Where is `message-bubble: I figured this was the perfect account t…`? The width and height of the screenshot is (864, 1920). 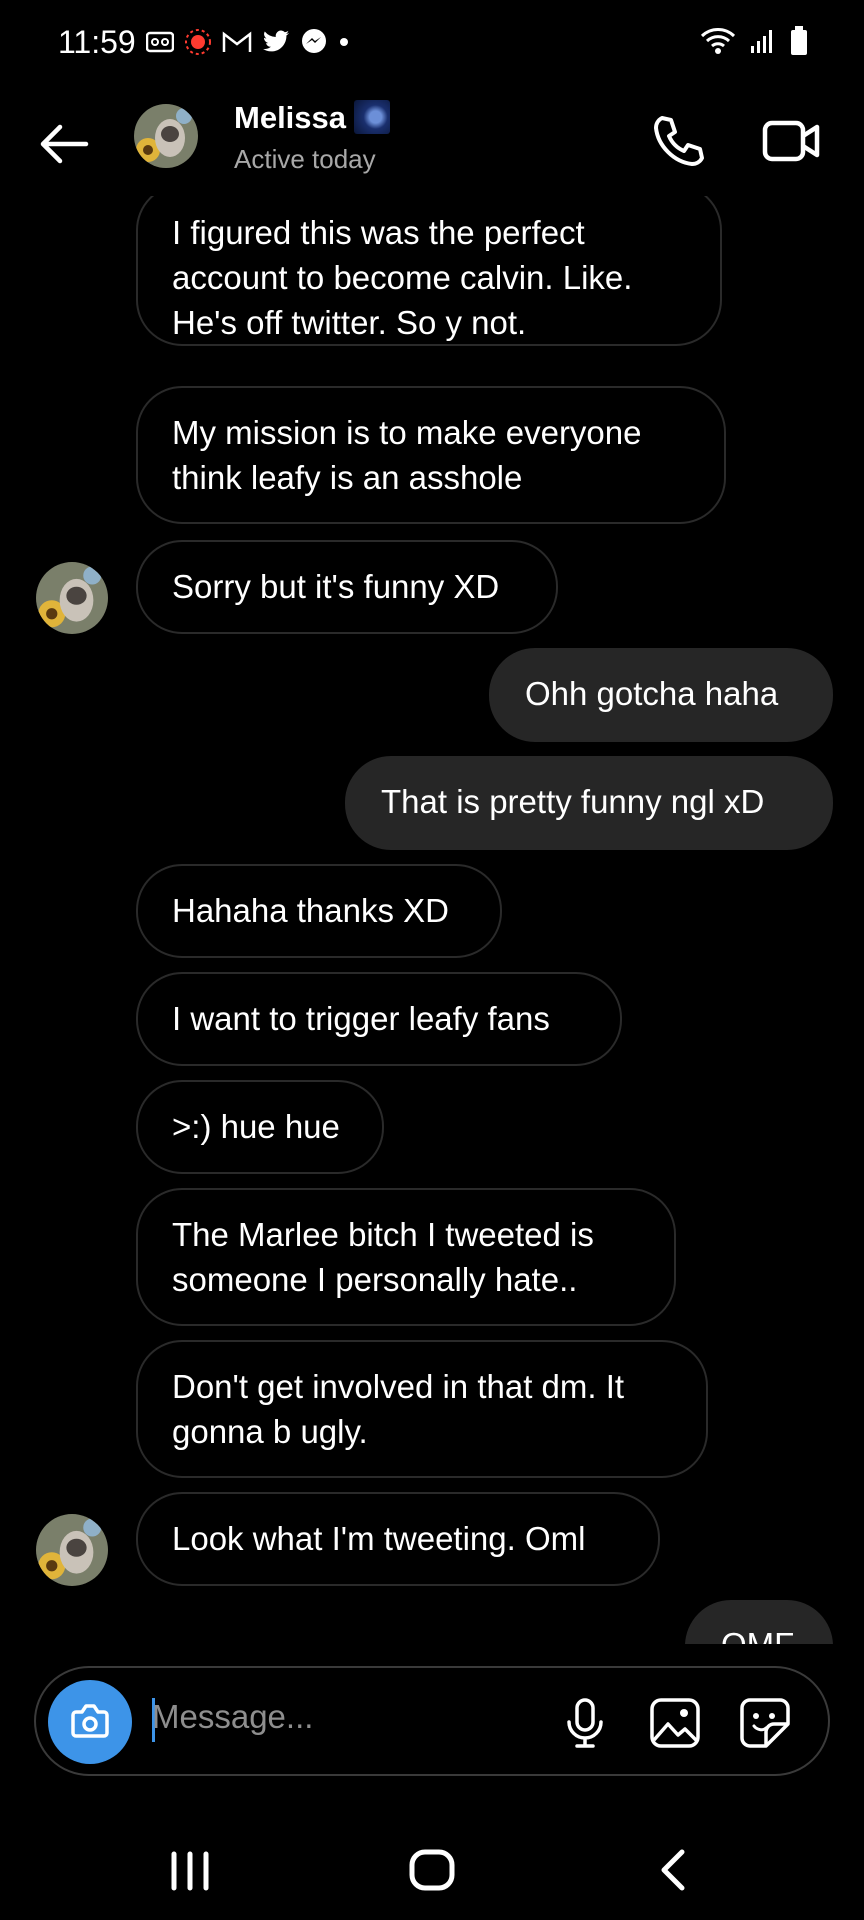
message-bubble: I figured this was the perfect account t… is located at coordinates (429, 271).